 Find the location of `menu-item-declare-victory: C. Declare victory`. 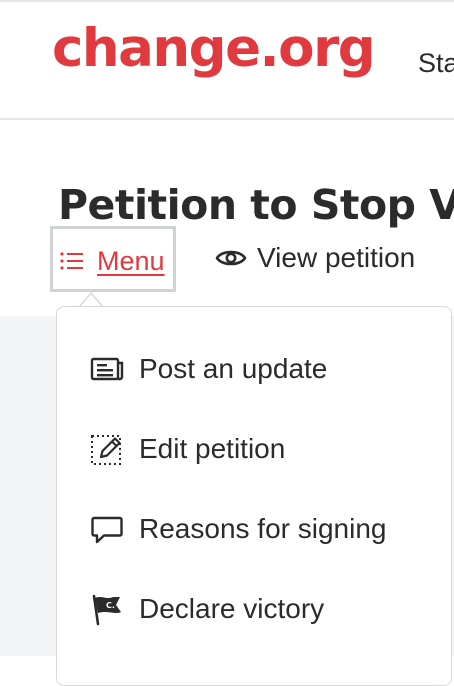

menu-item-declare-victory: C. Declare victory is located at coordinates (206, 609).